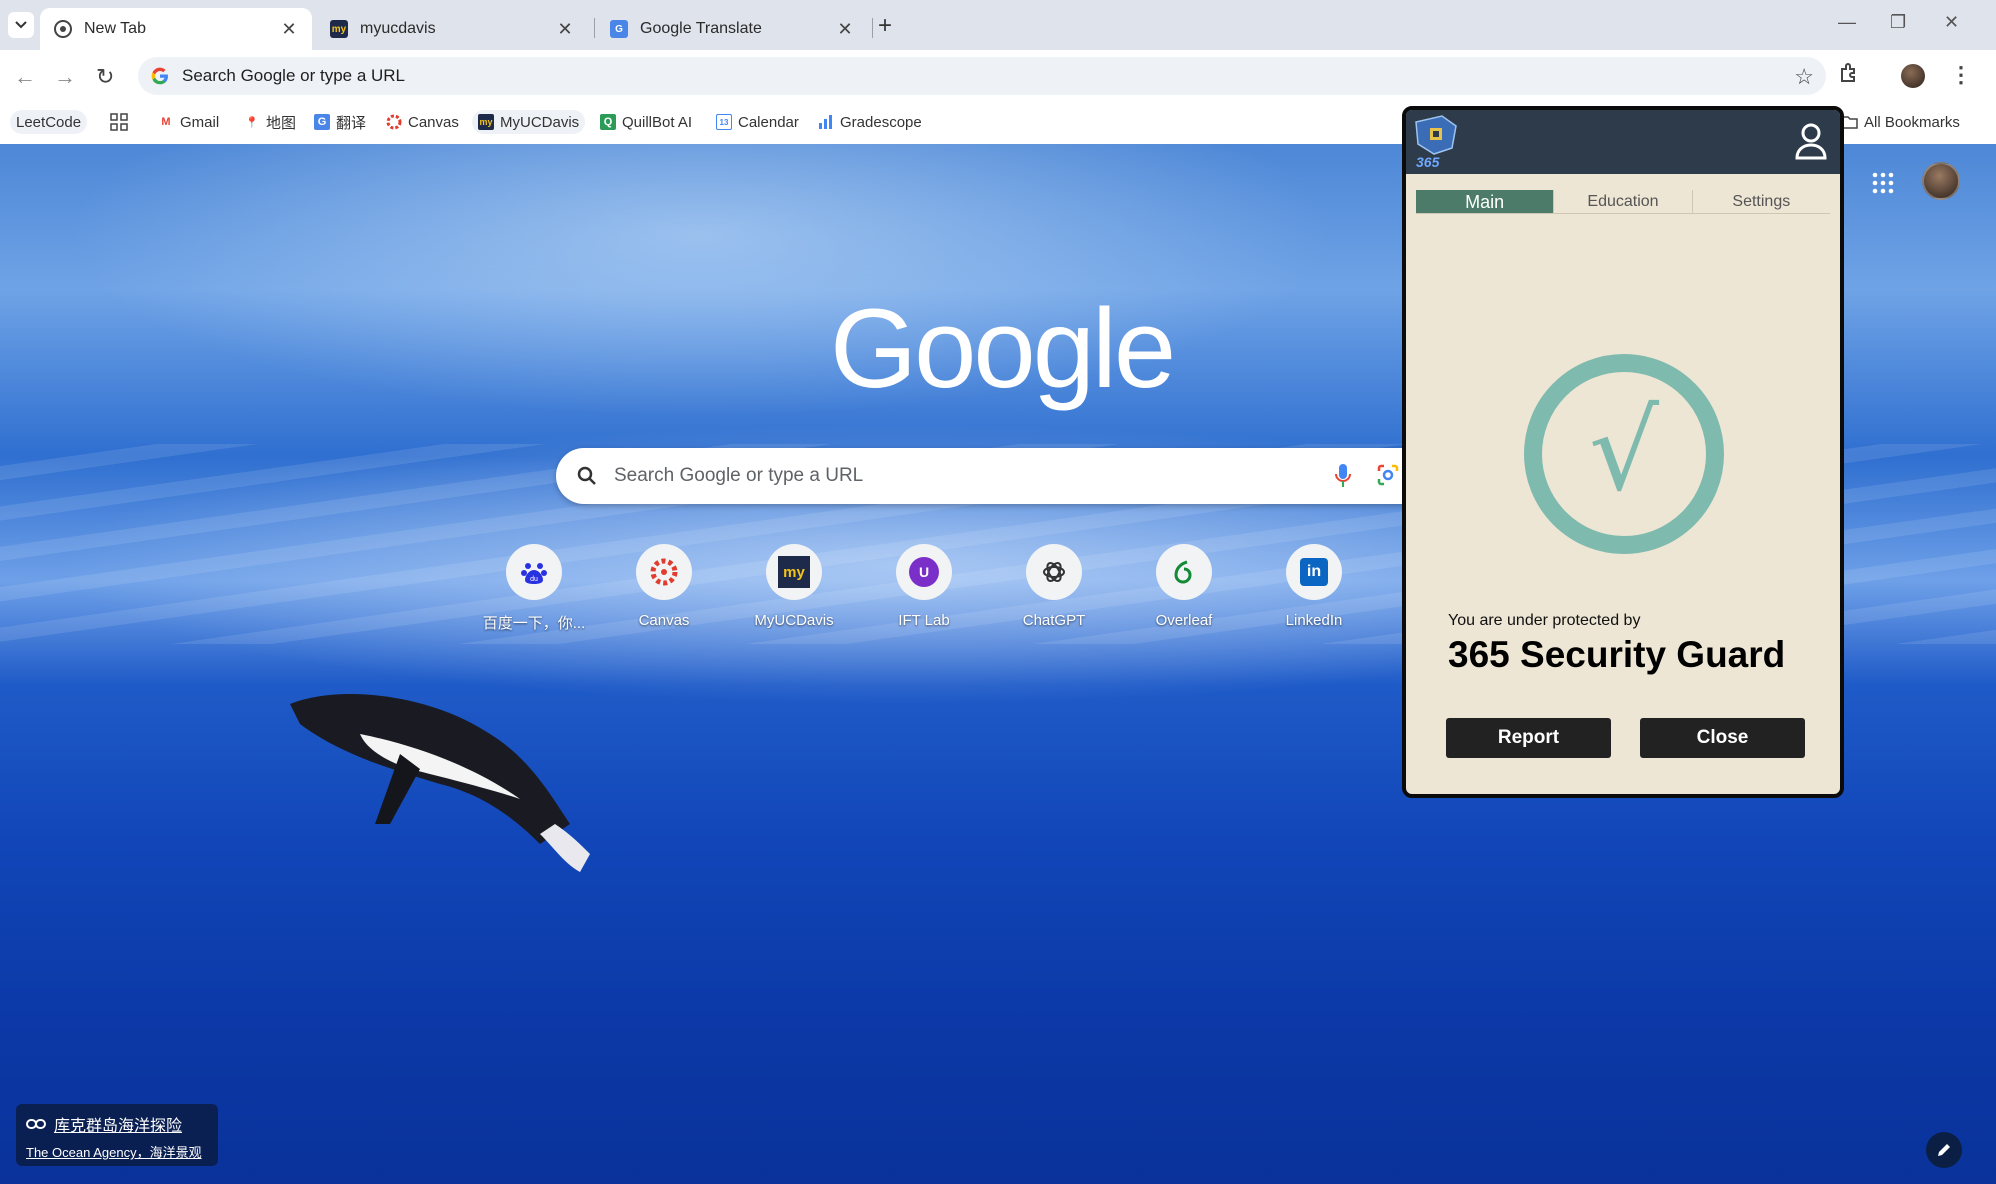 Image resolution: width=1996 pixels, height=1184 pixels. I want to click on bookmark-label: All Bookmarks, so click(1912, 122).